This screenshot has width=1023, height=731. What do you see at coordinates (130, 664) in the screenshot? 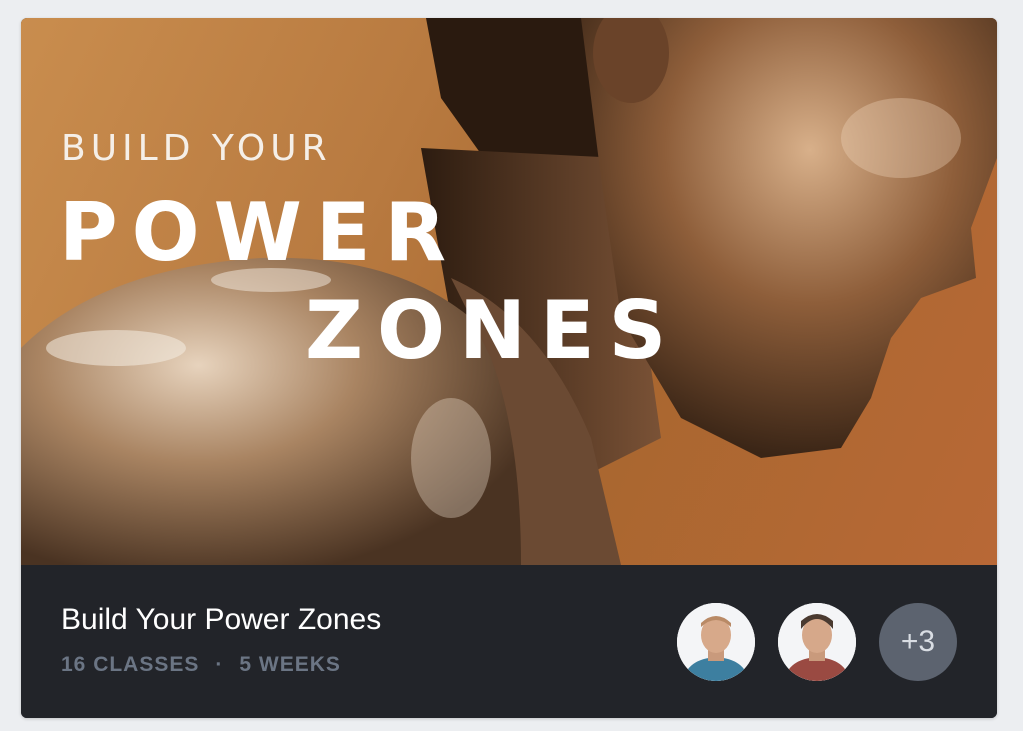
I see `class-count: 16 CLASSES` at bounding box center [130, 664].